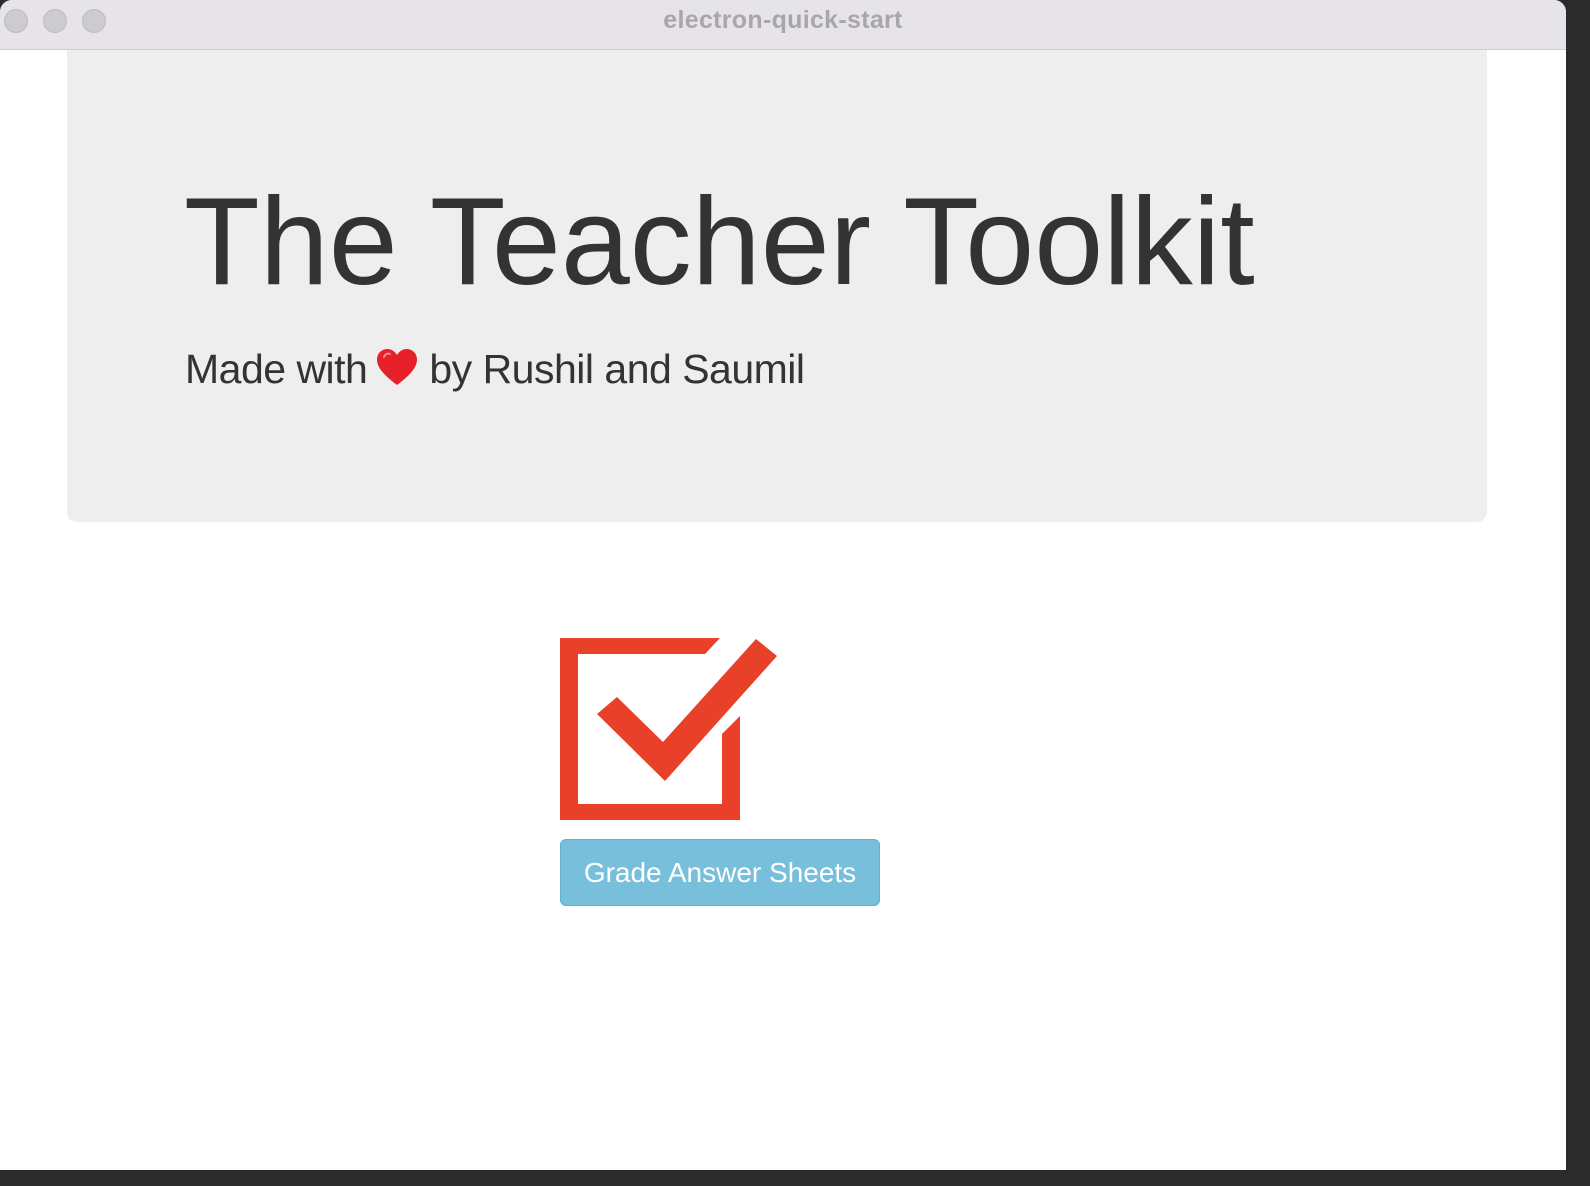 The height and width of the screenshot is (1186, 1590). I want to click on subtitle-prefix: Made with, so click(276, 369).